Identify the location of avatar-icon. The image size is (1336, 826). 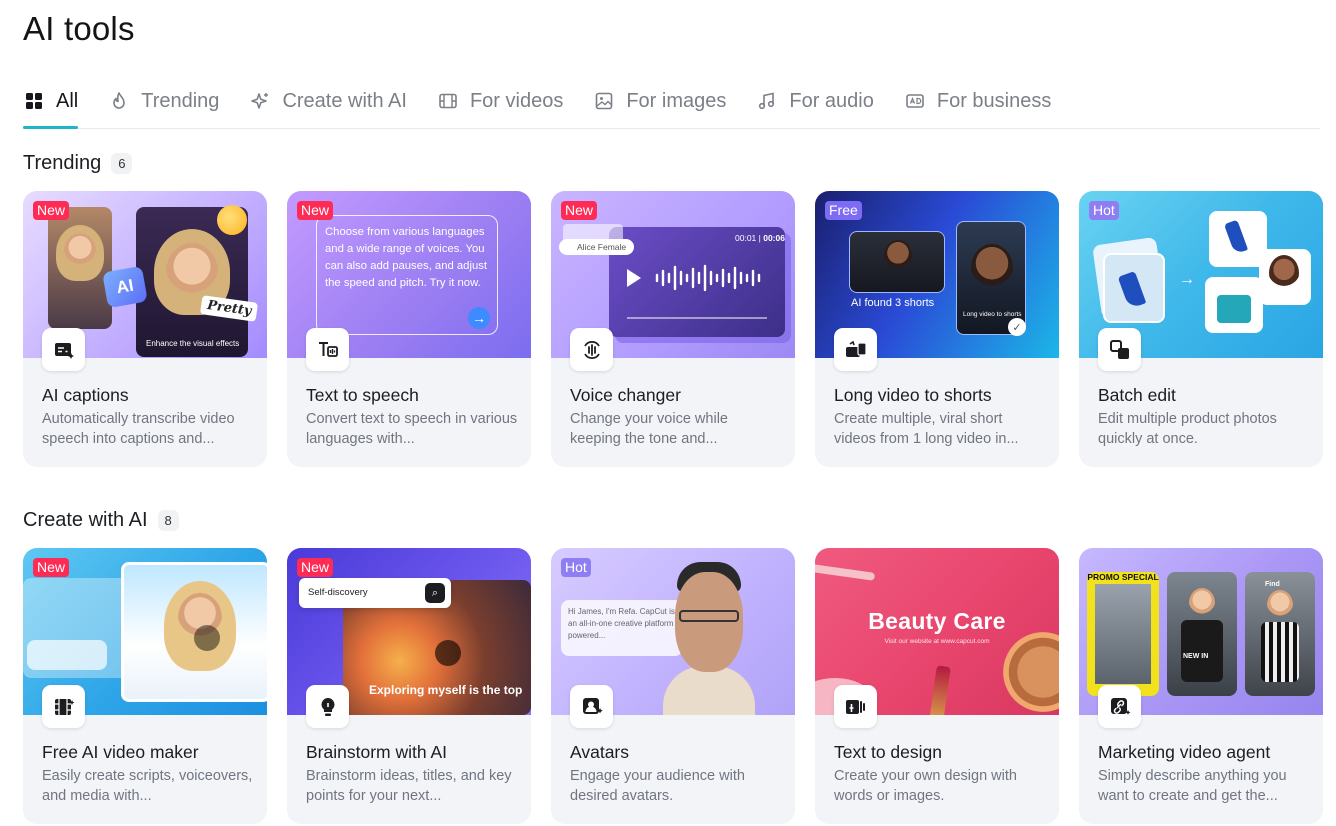
(591, 706).